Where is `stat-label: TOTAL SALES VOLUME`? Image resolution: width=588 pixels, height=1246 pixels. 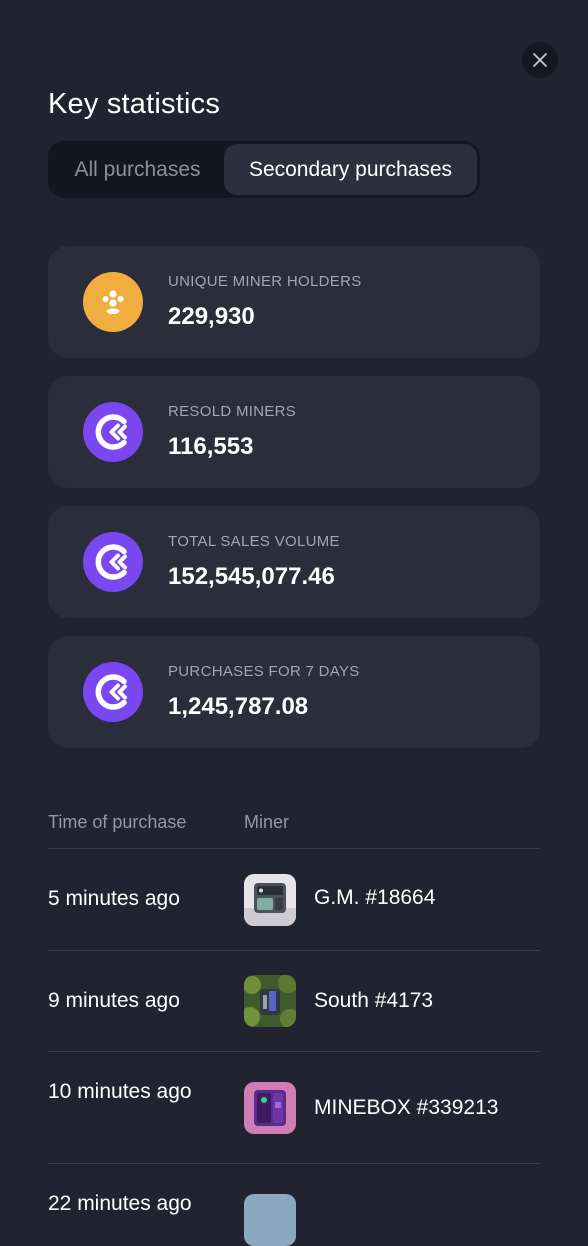 stat-label: TOTAL SALES VOLUME is located at coordinates (254, 541).